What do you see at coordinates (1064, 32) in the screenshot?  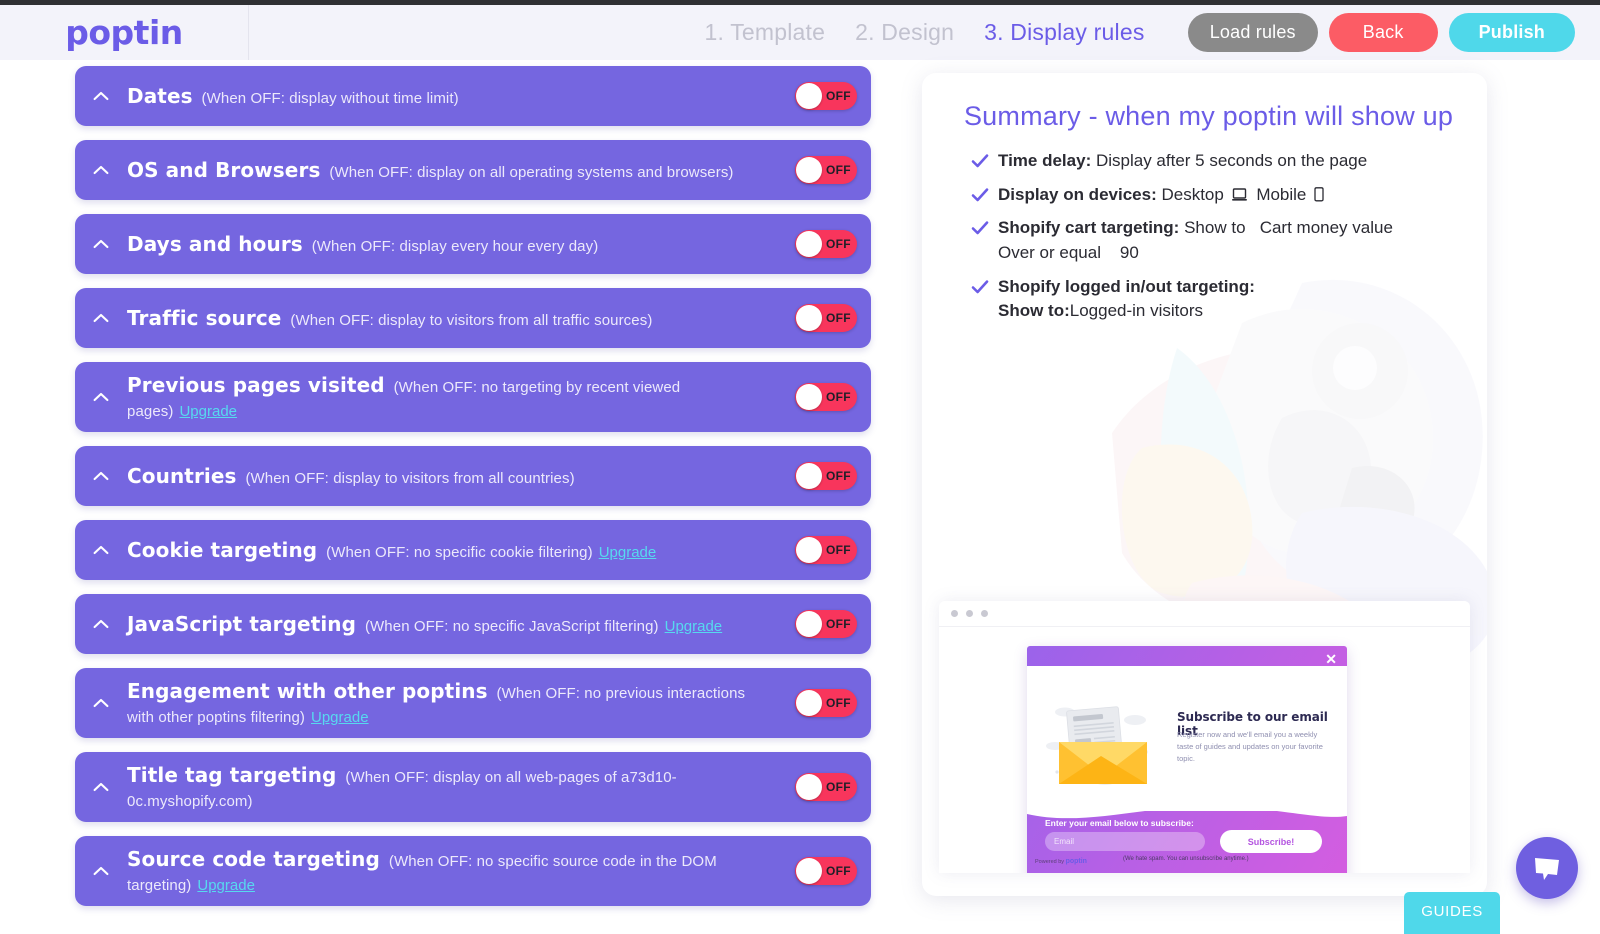 I see `step-display-rules: 3. Display rules` at bounding box center [1064, 32].